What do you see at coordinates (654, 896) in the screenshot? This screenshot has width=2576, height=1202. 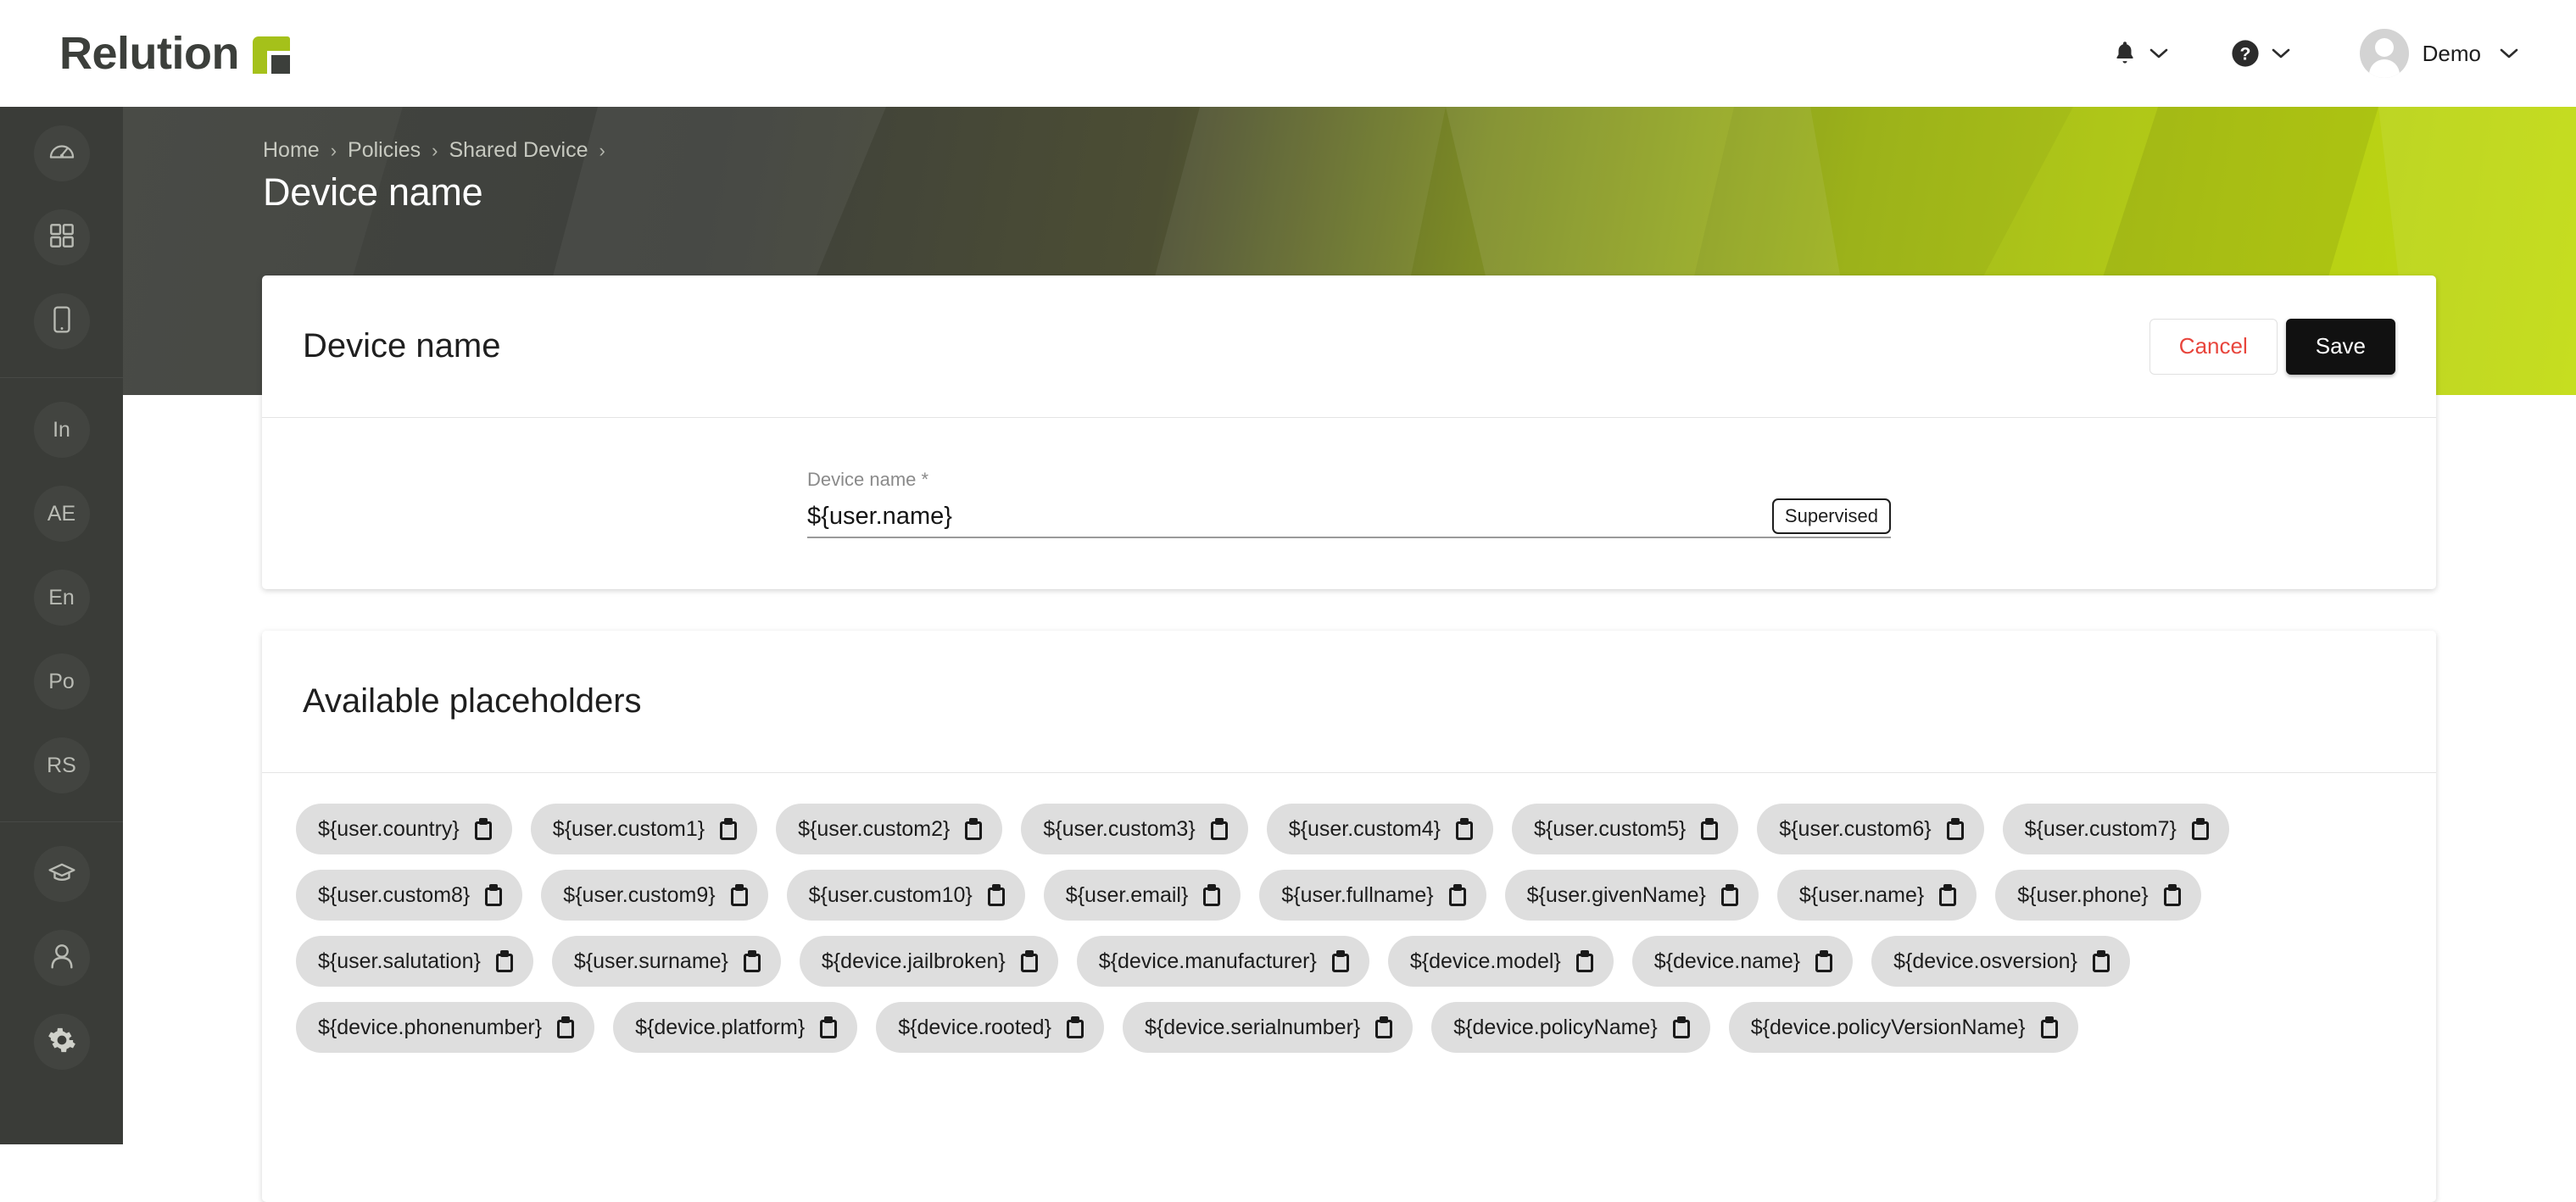 I see `placeholder-chip: ${user.custom9}` at bounding box center [654, 896].